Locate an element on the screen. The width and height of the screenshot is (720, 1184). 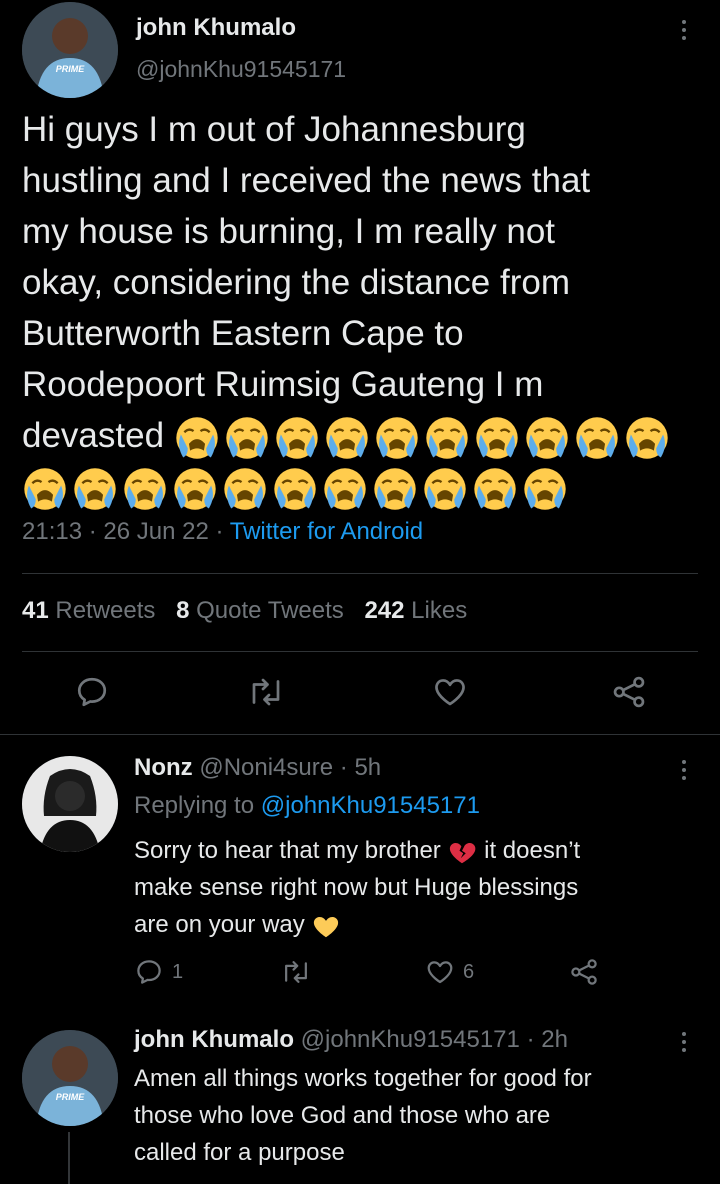
reply-author-handle: @johnKhu91545171 is located at coordinates (410, 1039).